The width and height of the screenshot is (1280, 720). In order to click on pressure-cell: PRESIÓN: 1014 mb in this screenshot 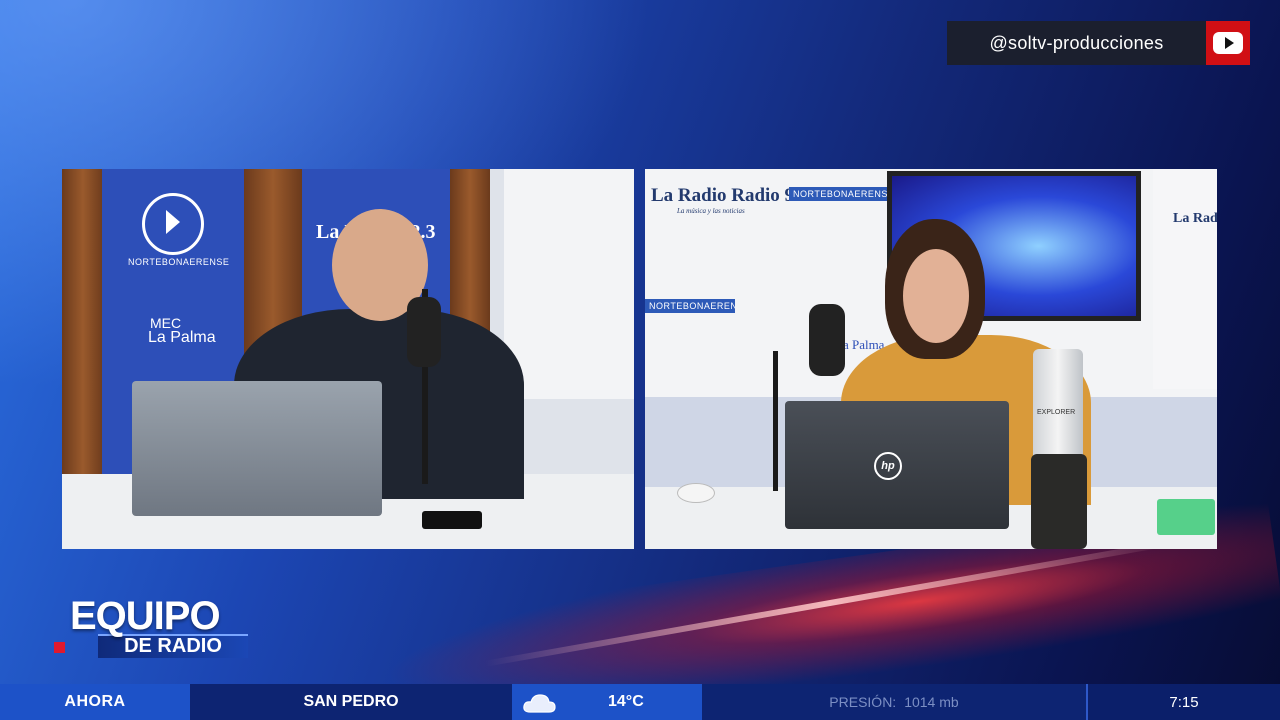, I will do `click(894, 702)`.